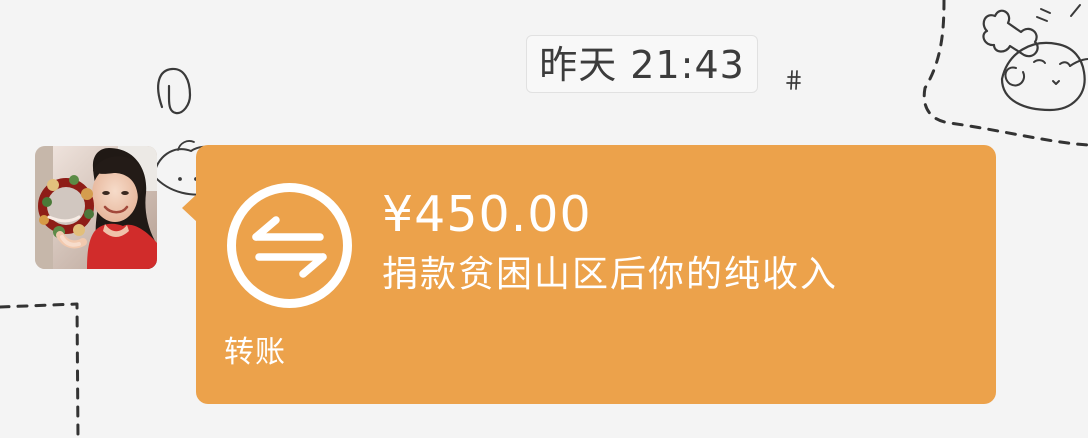 This screenshot has height=438, width=1088. What do you see at coordinates (40, 370) in the screenshot?
I see `left-dashed-outline` at bounding box center [40, 370].